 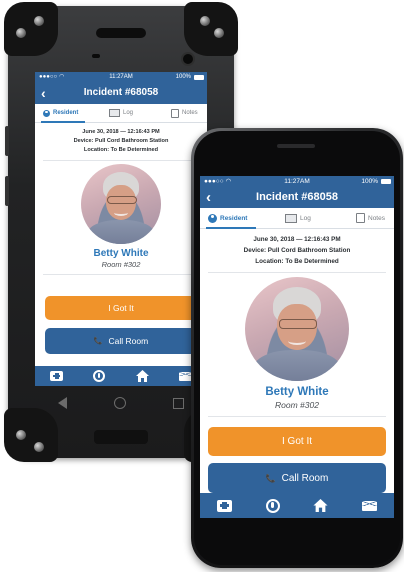 I want to click on home-circle-icon, so click(x=119, y=403).